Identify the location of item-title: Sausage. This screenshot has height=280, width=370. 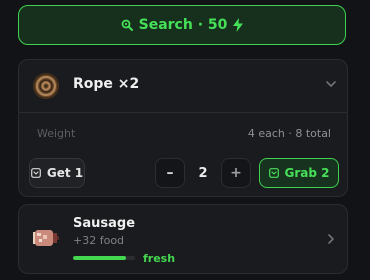
(104, 223).